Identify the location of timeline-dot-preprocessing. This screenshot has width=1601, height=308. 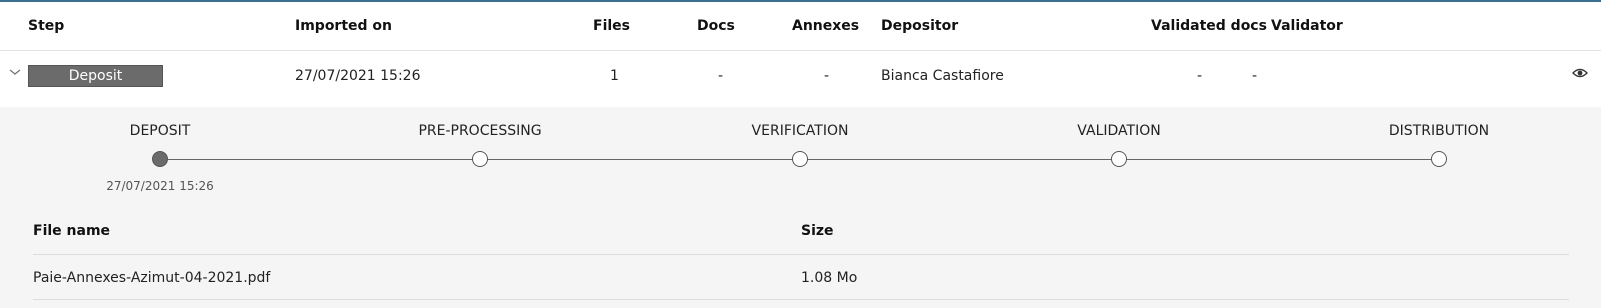
(480, 159).